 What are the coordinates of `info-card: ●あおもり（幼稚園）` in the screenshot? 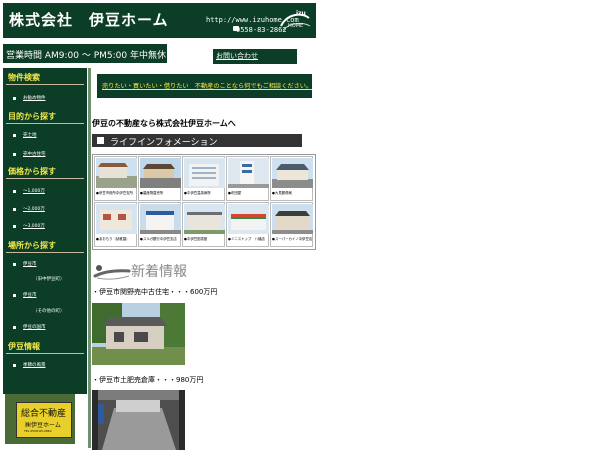 It's located at (115, 224).